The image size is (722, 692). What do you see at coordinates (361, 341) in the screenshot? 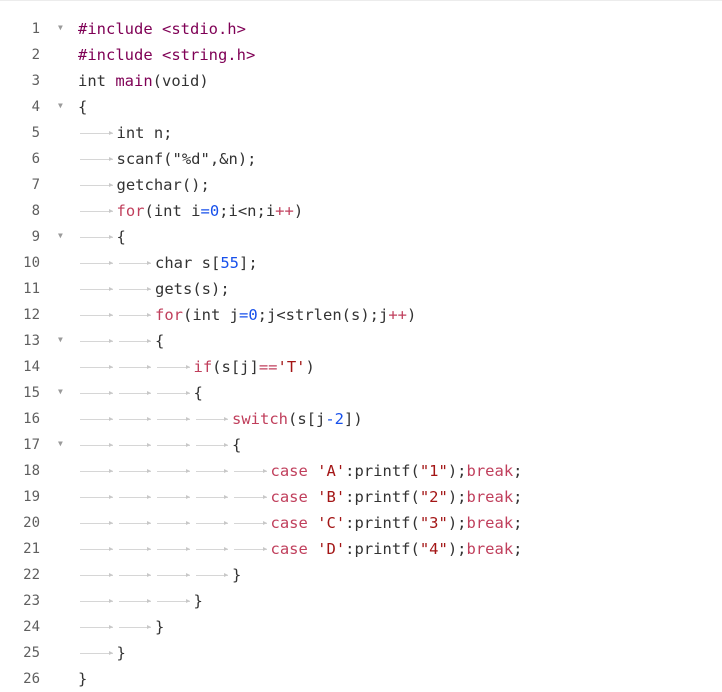
I see `code-line: 13 ▼ {` at bounding box center [361, 341].